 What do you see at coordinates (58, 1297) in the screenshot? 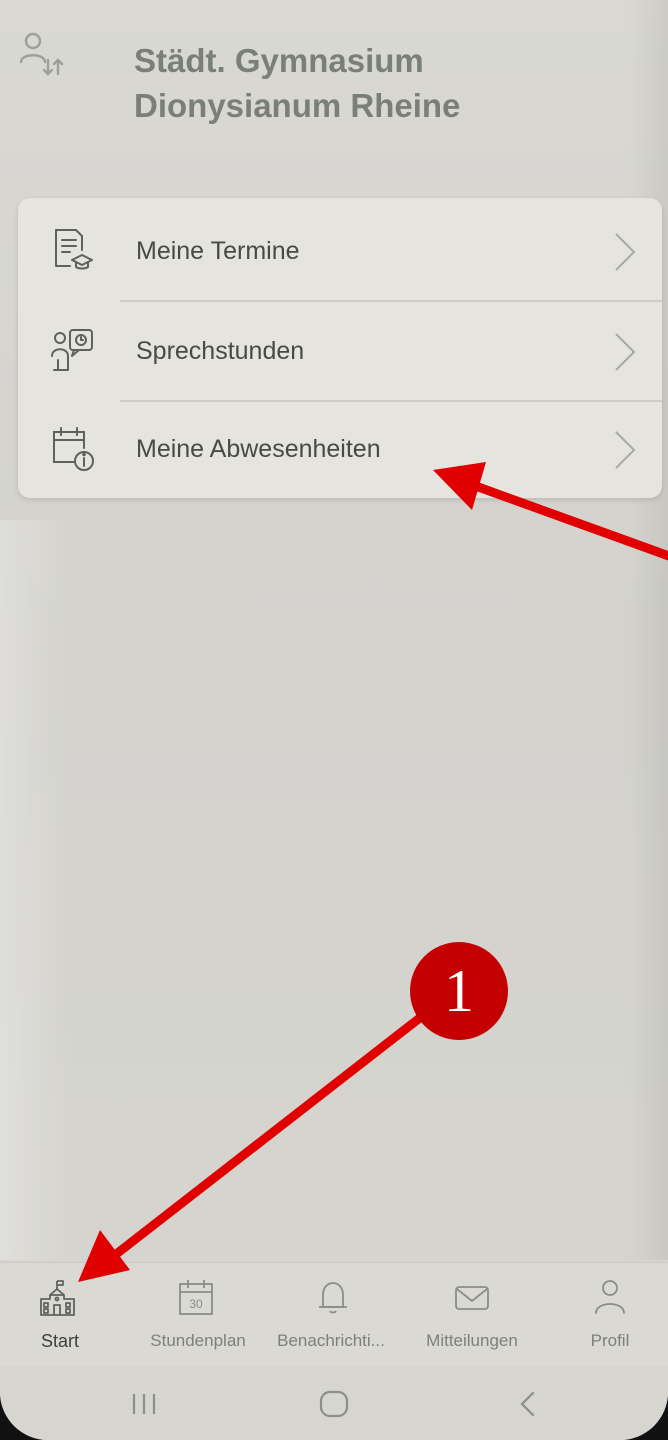
I see `school-building-icon` at bounding box center [58, 1297].